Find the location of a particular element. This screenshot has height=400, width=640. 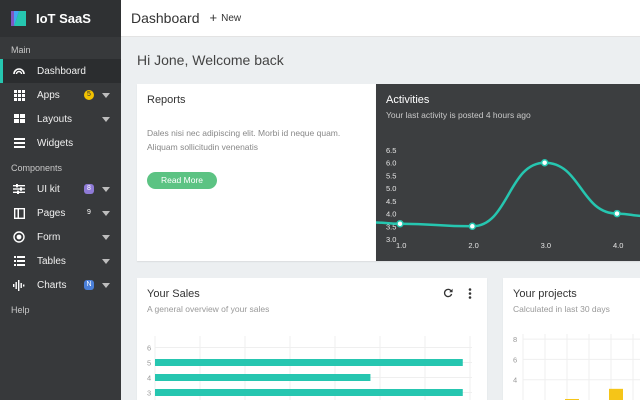

table-icon is located at coordinates (19, 261).